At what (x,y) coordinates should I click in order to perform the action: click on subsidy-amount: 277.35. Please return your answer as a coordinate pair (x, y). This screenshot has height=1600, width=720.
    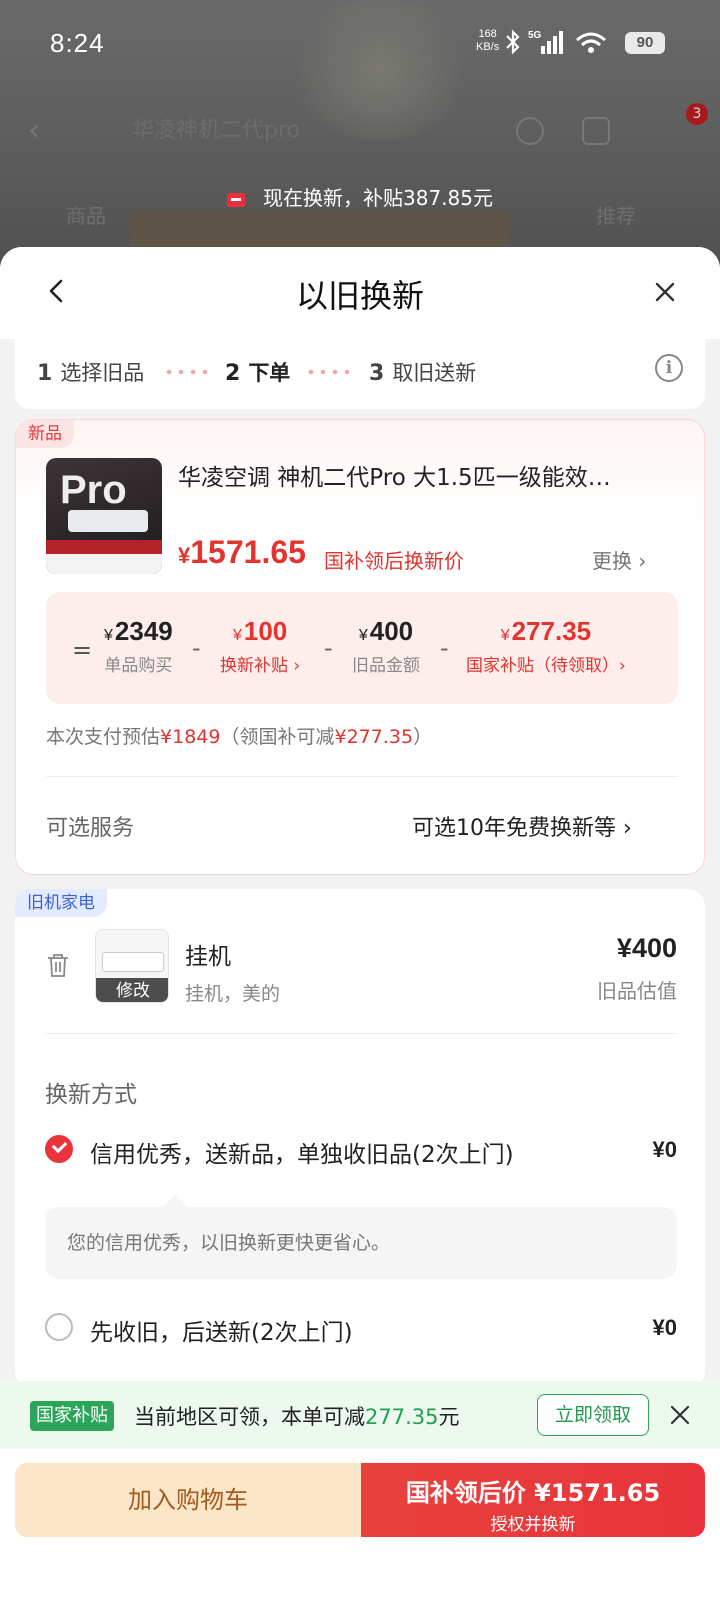
    Looking at the image, I should click on (402, 1417).